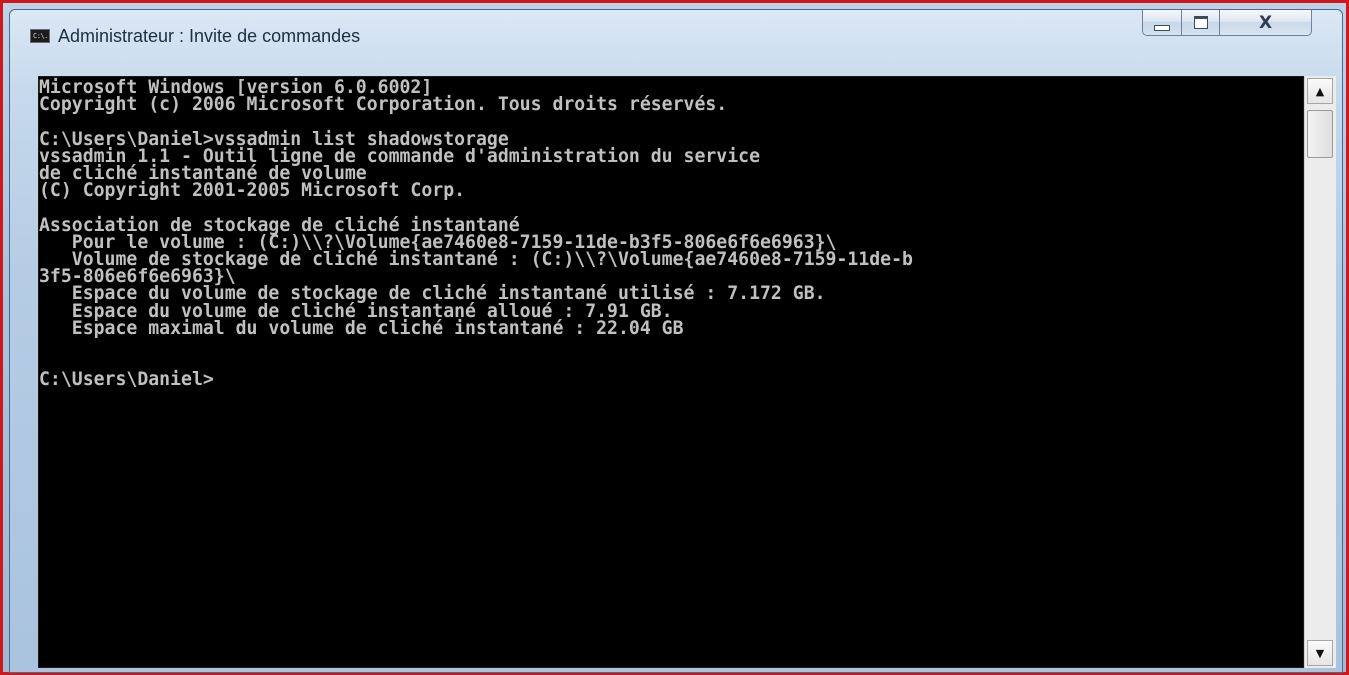  Describe the element at coordinates (1320, 372) in the screenshot. I see `vertical-scrollbar: ▲ ▼` at that location.